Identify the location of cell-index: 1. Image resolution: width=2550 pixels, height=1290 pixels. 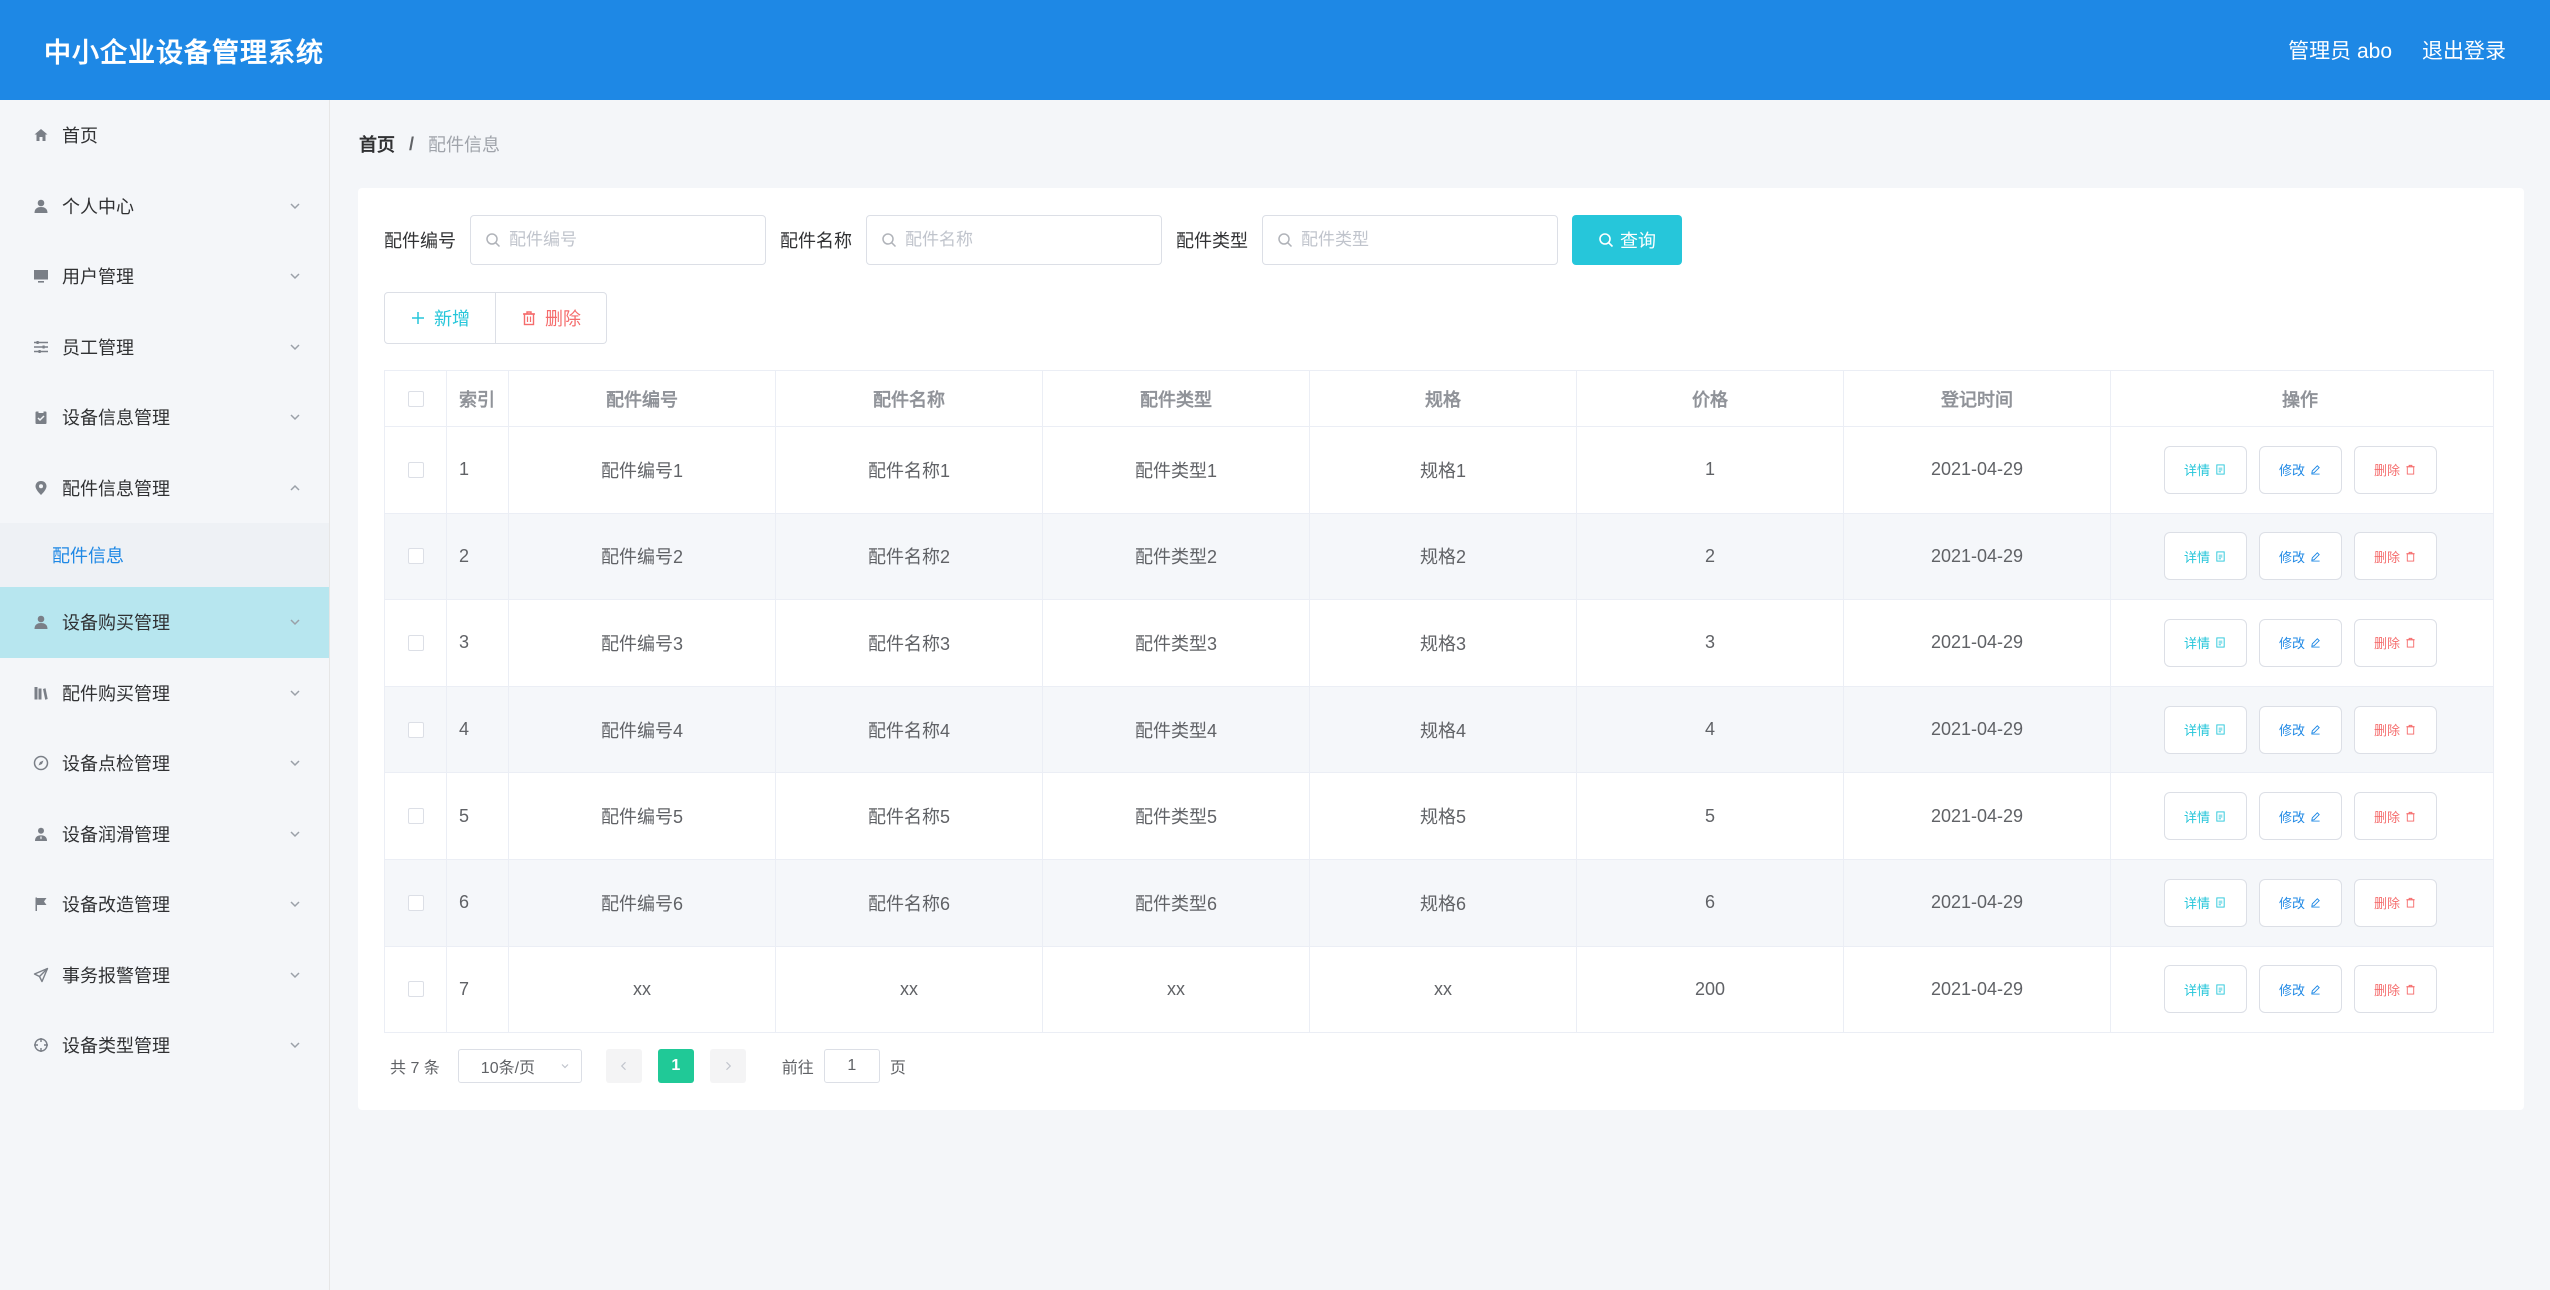
(478, 470).